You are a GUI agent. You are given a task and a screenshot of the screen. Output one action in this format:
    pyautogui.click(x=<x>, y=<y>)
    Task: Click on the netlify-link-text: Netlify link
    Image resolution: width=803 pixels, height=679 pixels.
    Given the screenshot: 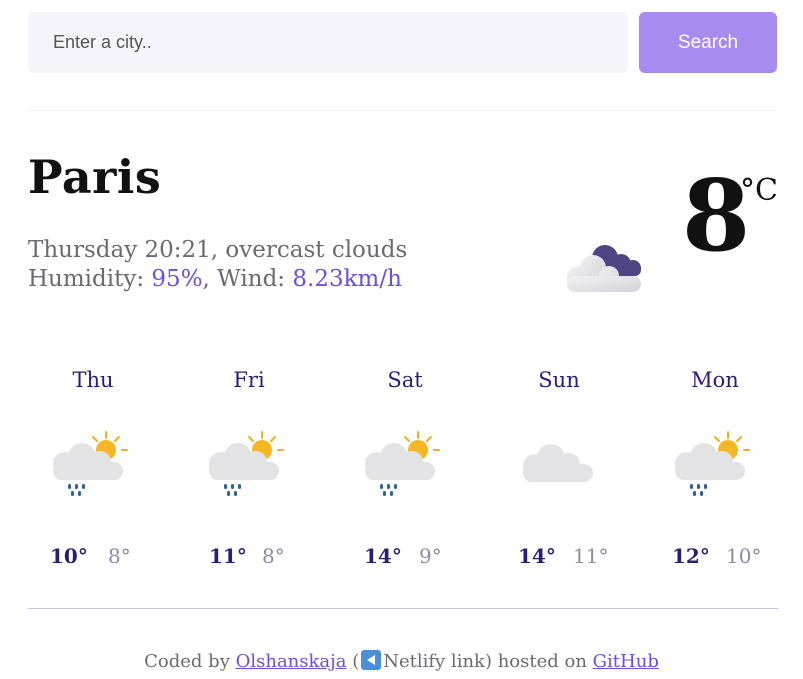 What is the action you would take?
    pyautogui.click(x=434, y=661)
    